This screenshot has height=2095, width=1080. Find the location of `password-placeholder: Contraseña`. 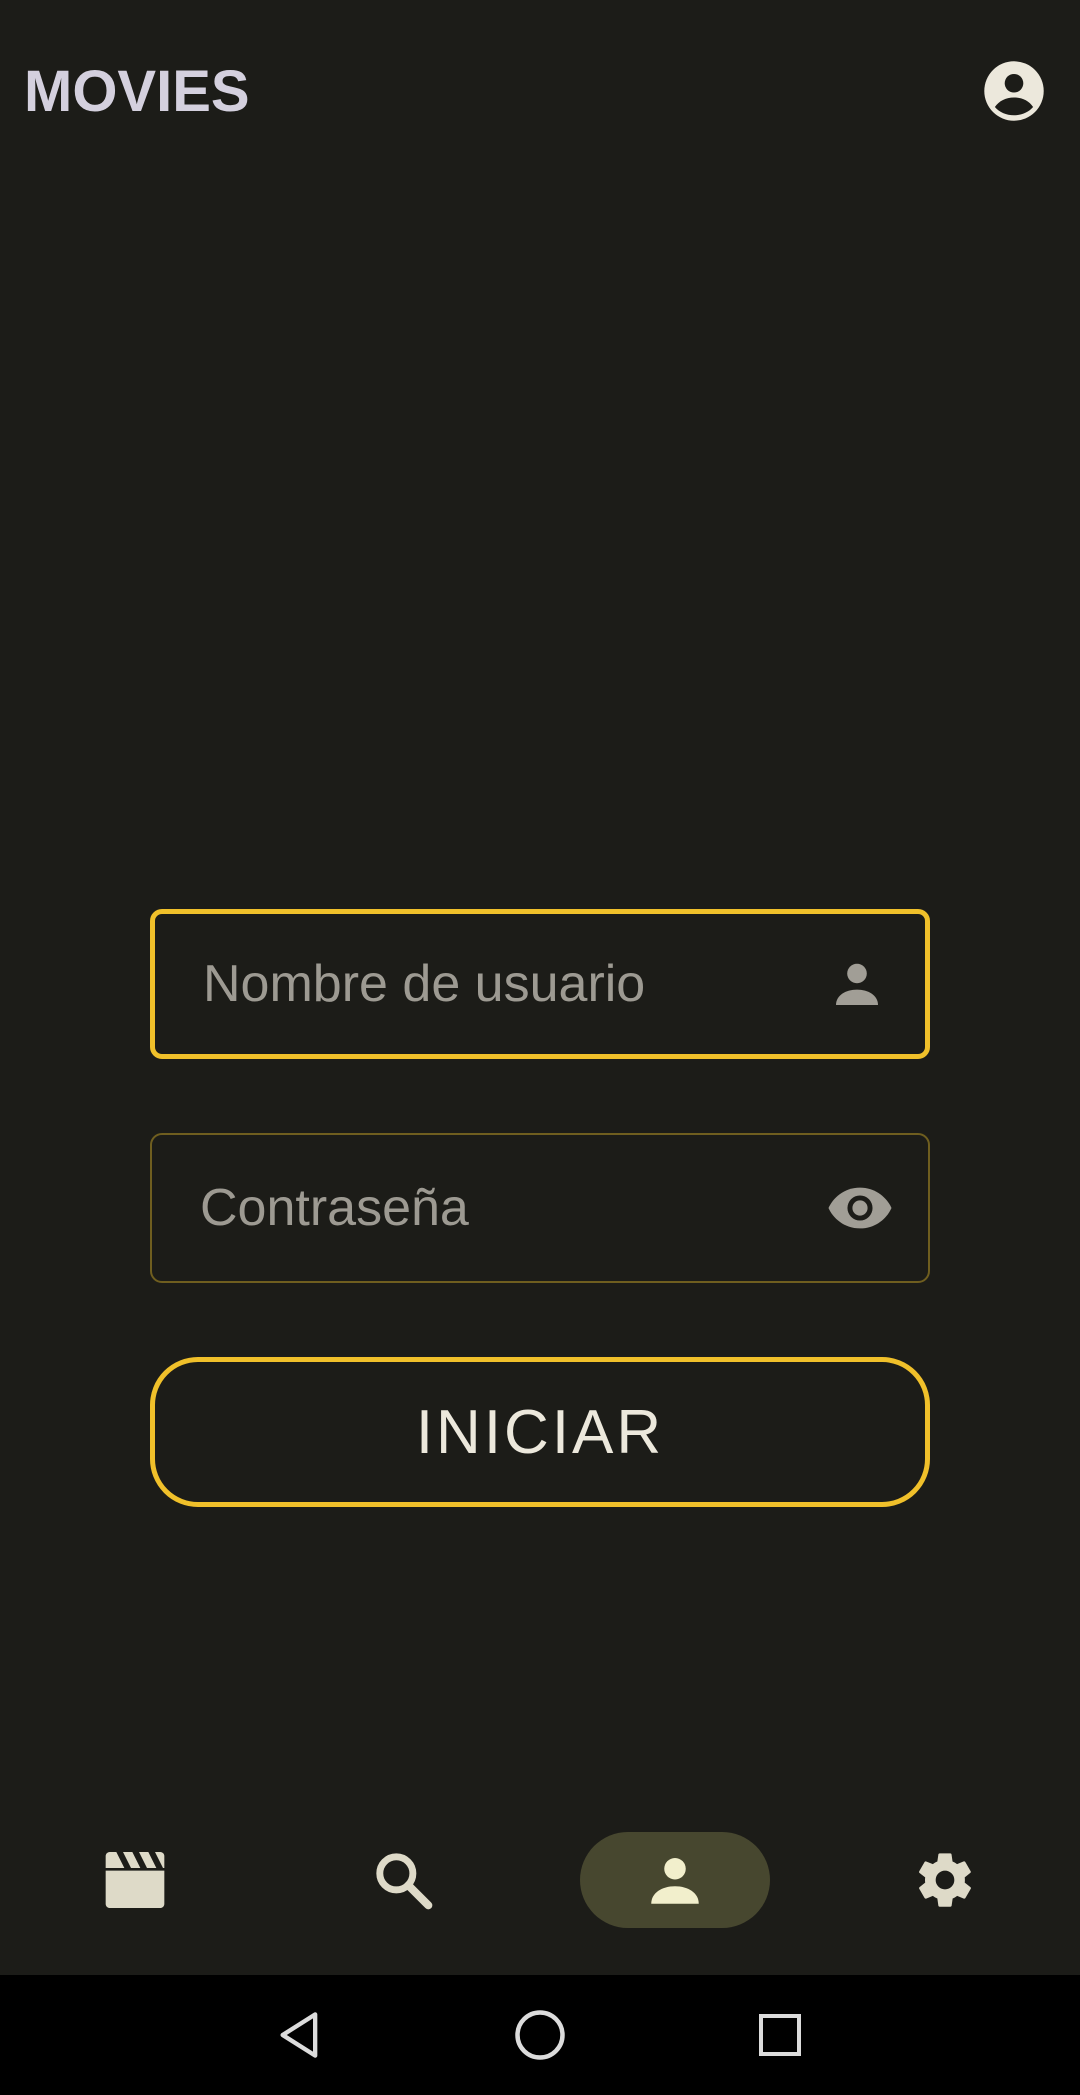

password-placeholder: Contraseña is located at coordinates (334, 1208).